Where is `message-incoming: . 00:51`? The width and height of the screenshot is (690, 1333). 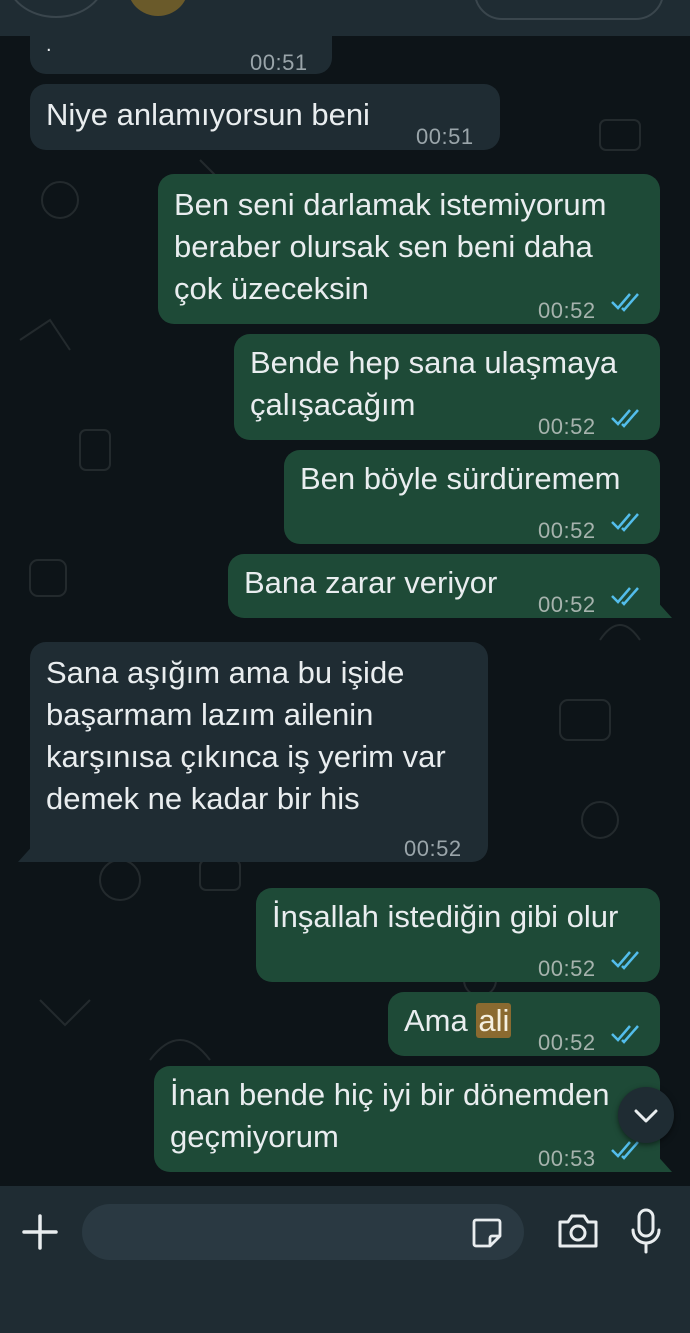 message-incoming: . 00:51 is located at coordinates (181, 54).